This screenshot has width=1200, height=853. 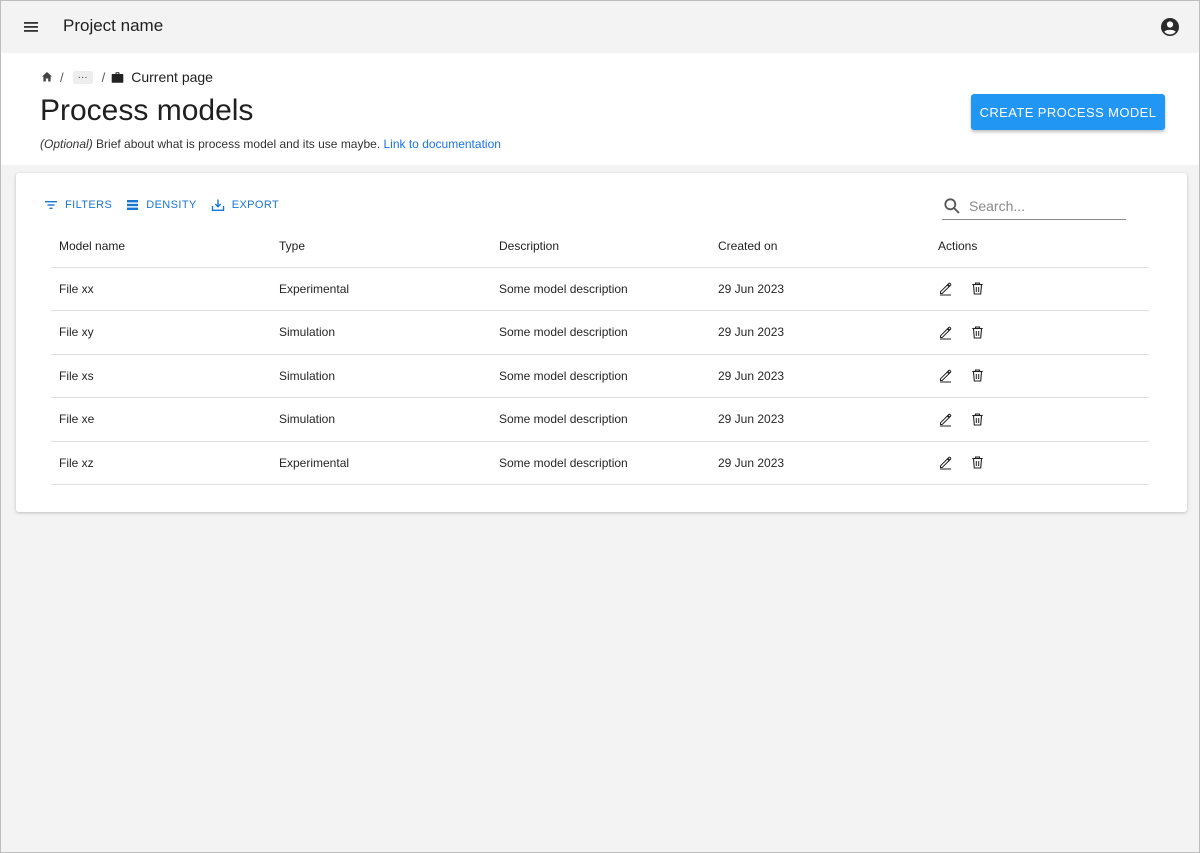 I want to click on density-label: DENSITY, so click(x=171, y=205).